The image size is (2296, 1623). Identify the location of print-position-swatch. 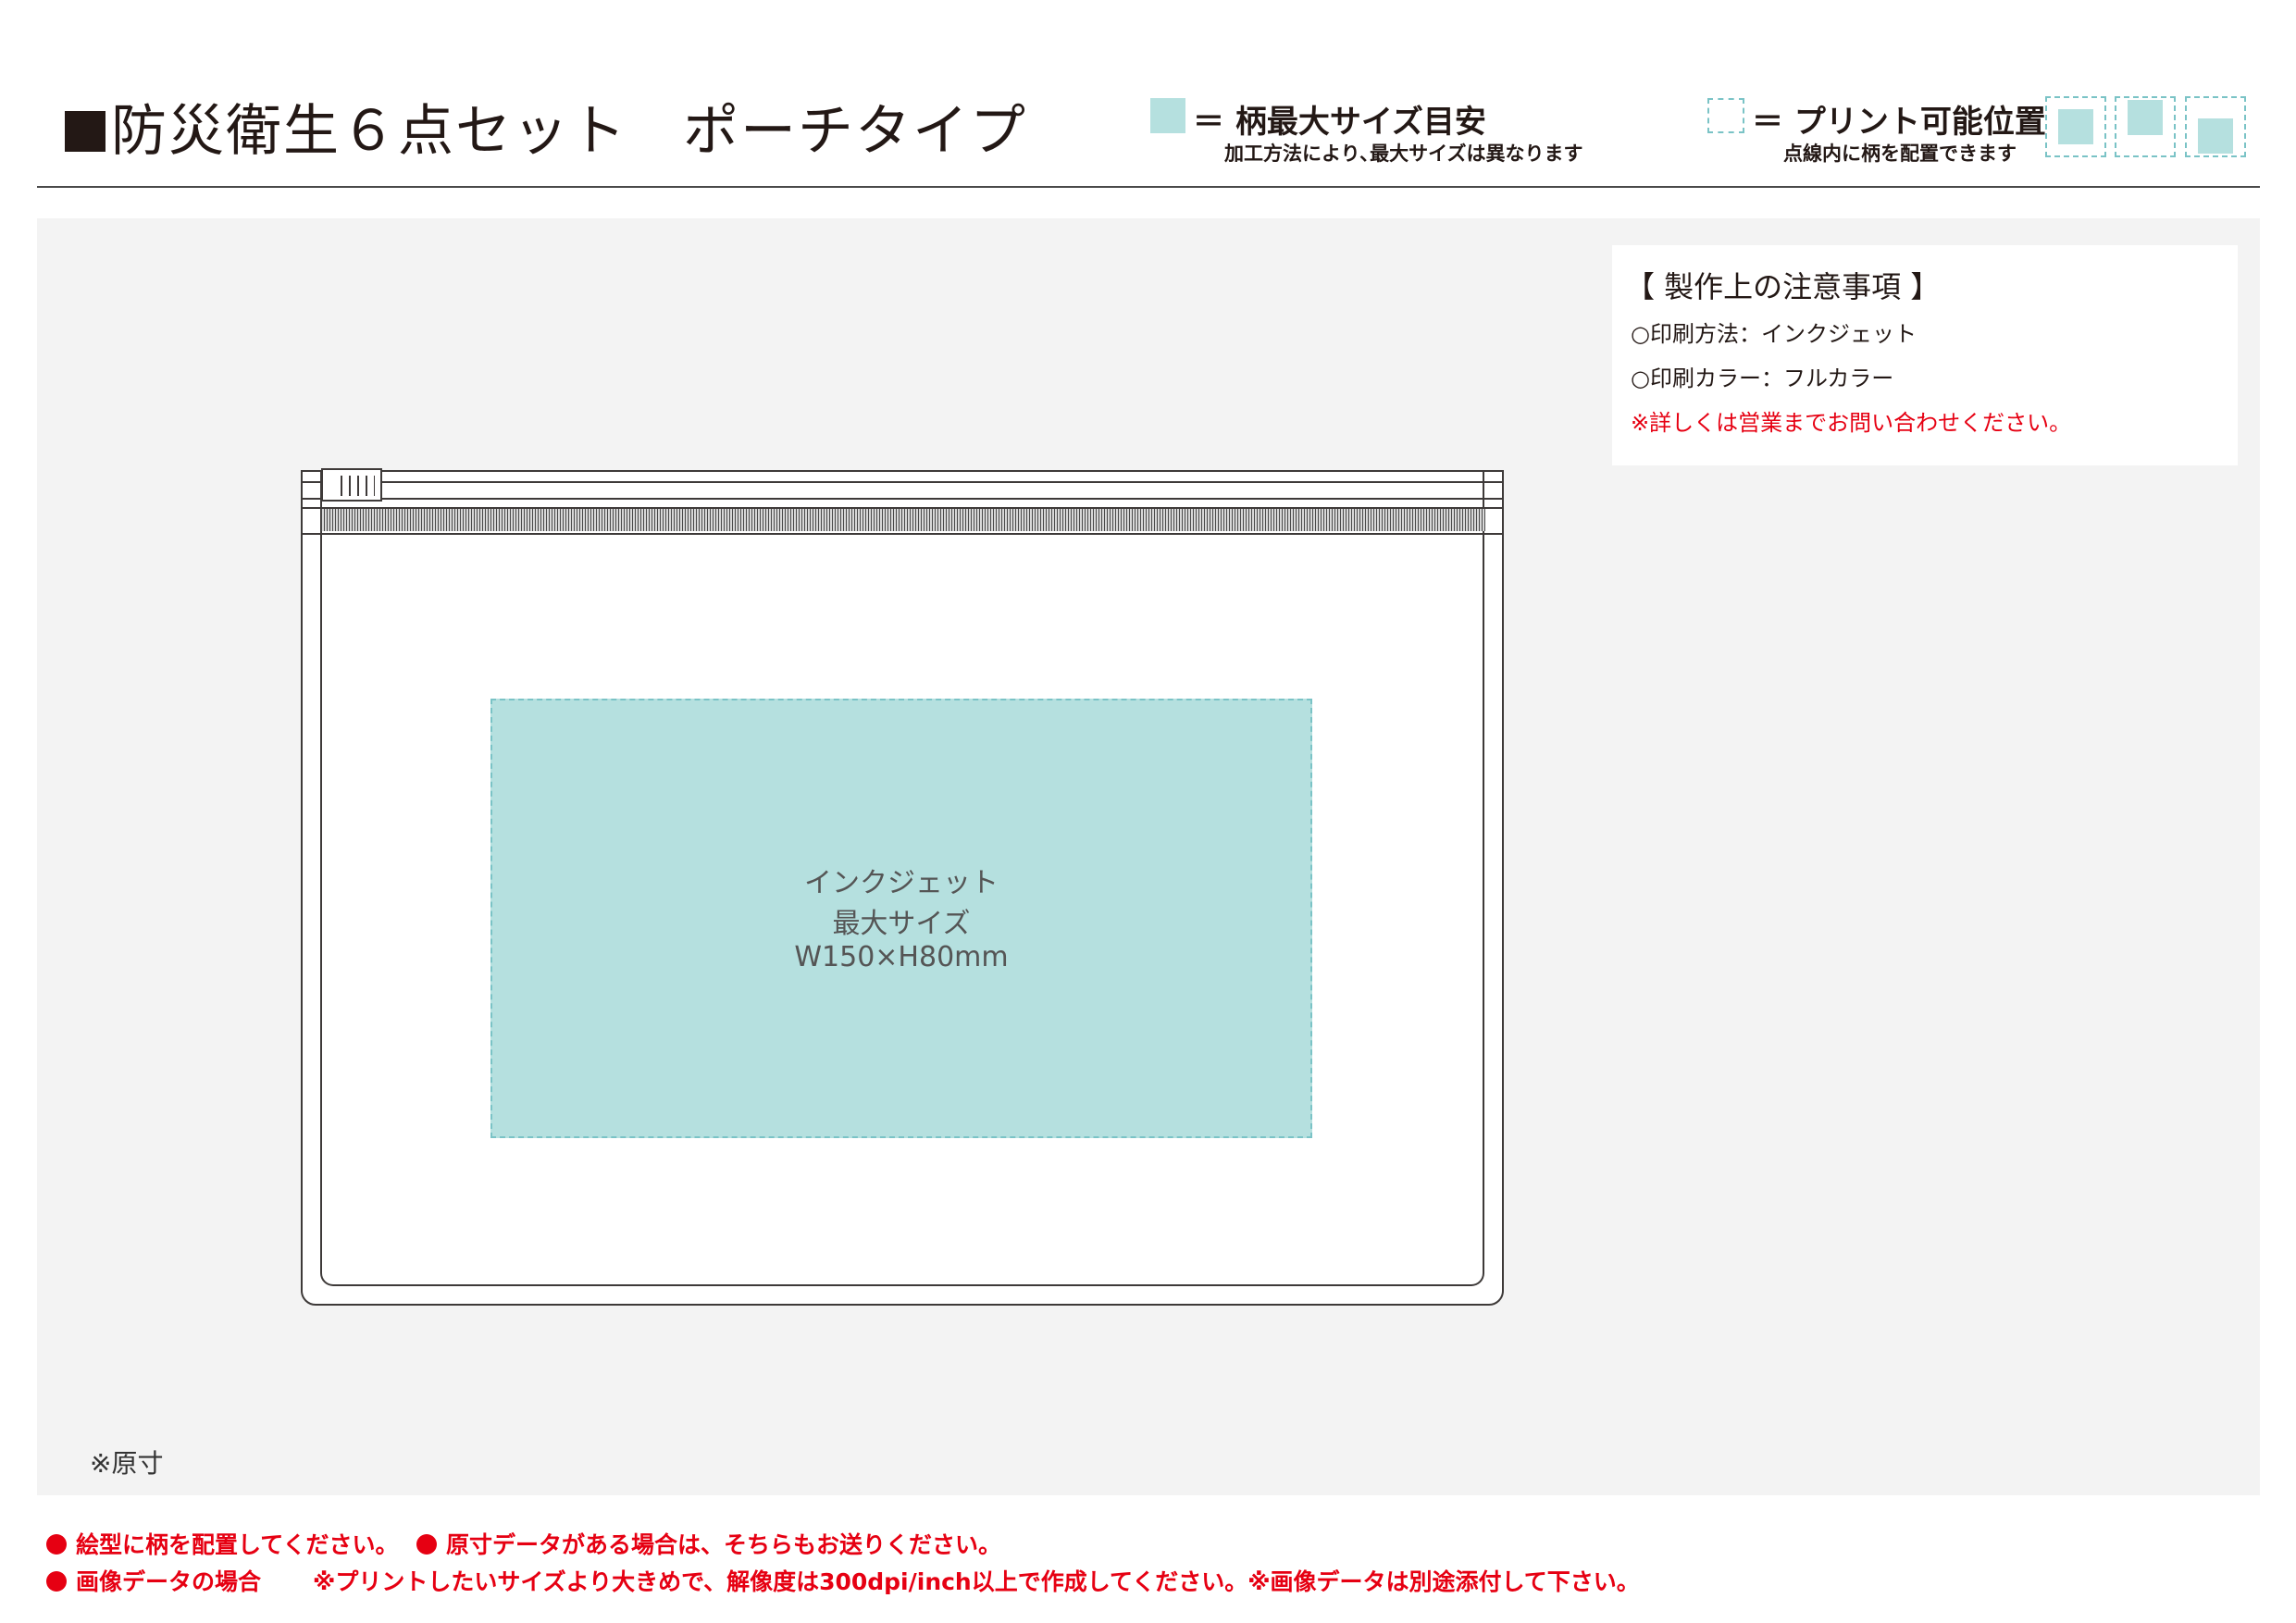
(1726, 115).